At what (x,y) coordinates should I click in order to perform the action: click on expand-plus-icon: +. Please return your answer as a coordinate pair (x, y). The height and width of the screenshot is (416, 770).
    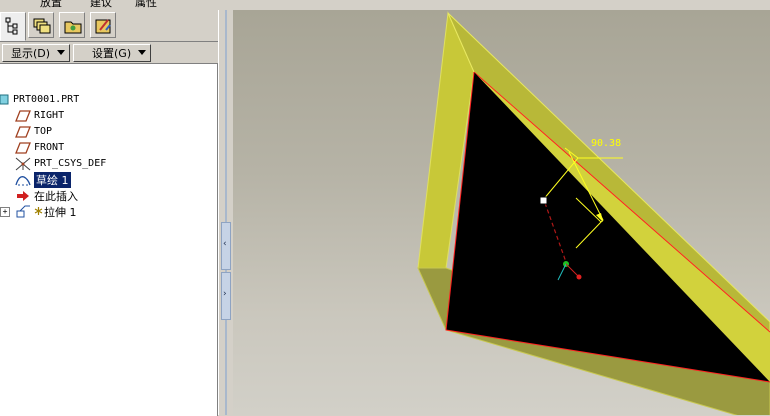
    Looking at the image, I should click on (5, 212).